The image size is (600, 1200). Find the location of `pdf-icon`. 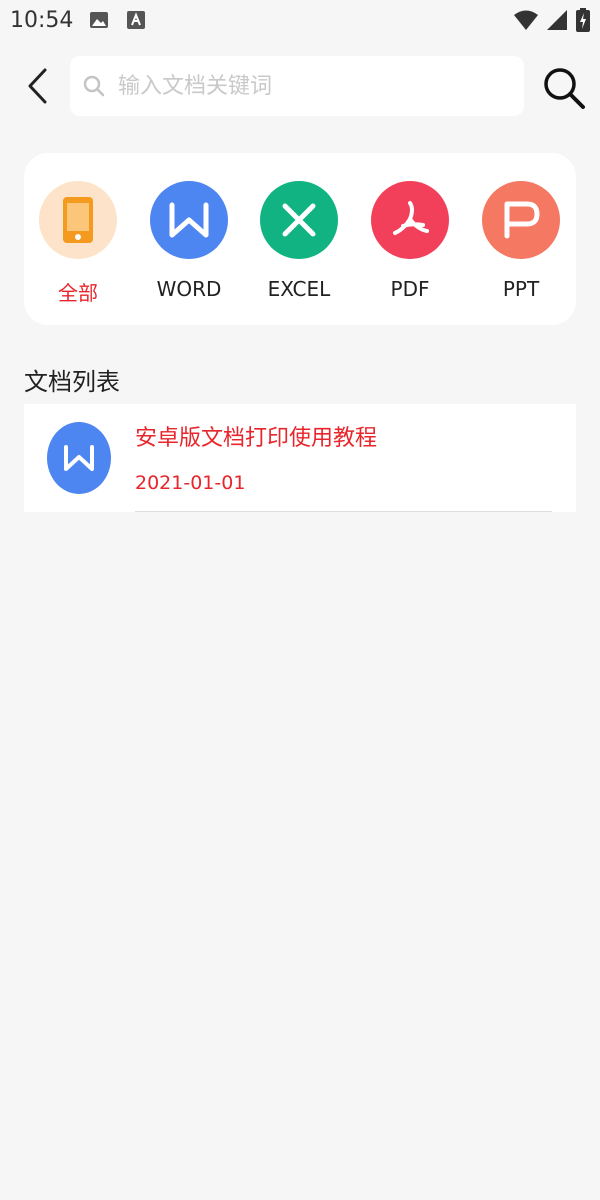

pdf-icon is located at coordinates (411, 218).